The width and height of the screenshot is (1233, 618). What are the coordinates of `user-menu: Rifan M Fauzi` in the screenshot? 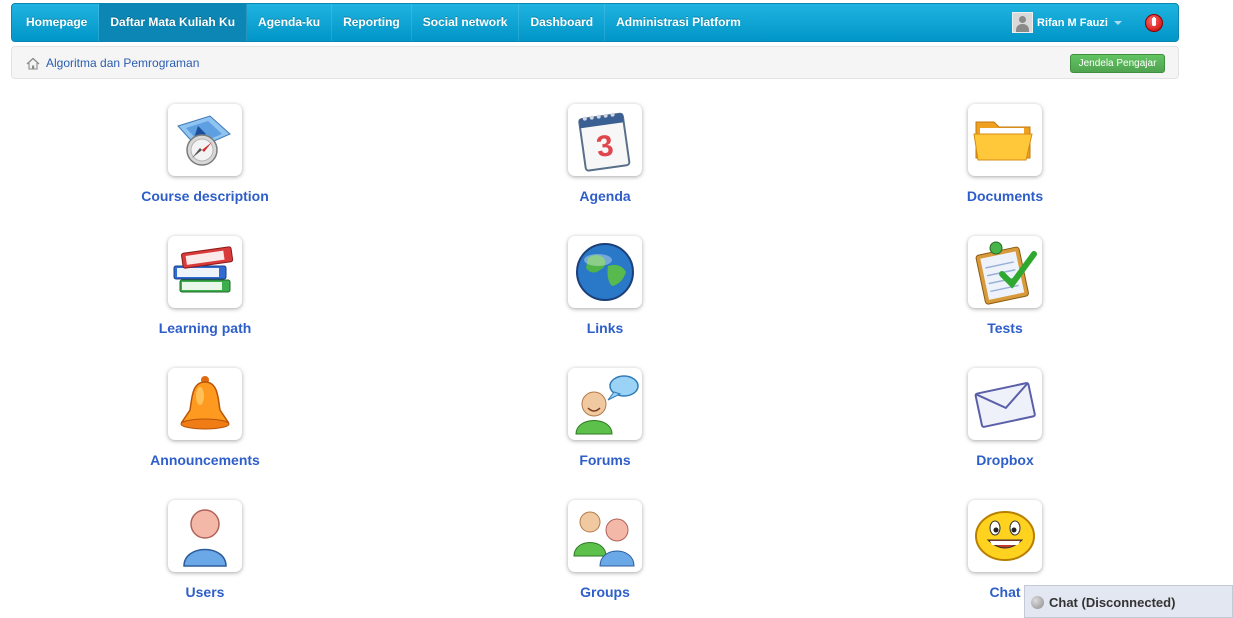 It's located at (1067, 22).